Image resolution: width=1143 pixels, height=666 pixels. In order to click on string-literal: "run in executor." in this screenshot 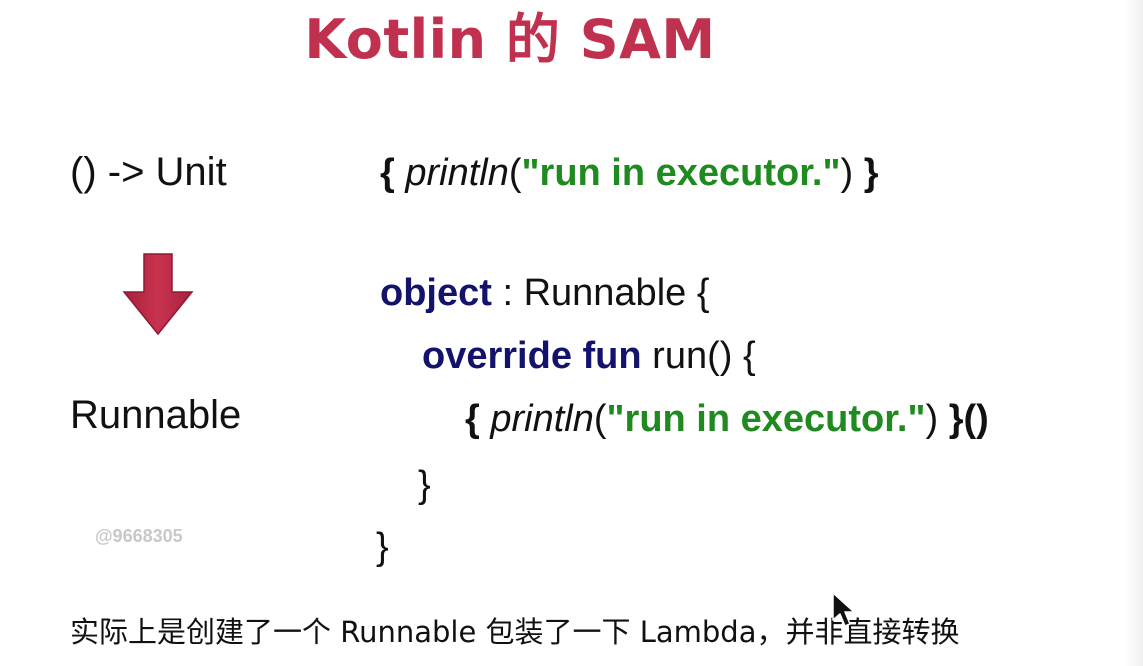, I will do `click(681, 173)`.